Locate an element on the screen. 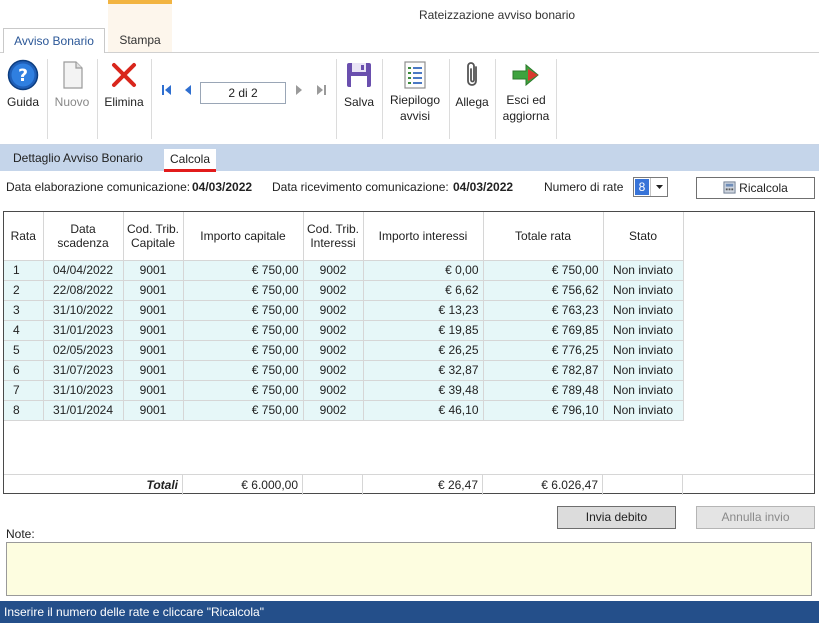 The height and width of the screenshot is (623, 819). next-record-icon is located at coordinates (299, 90).